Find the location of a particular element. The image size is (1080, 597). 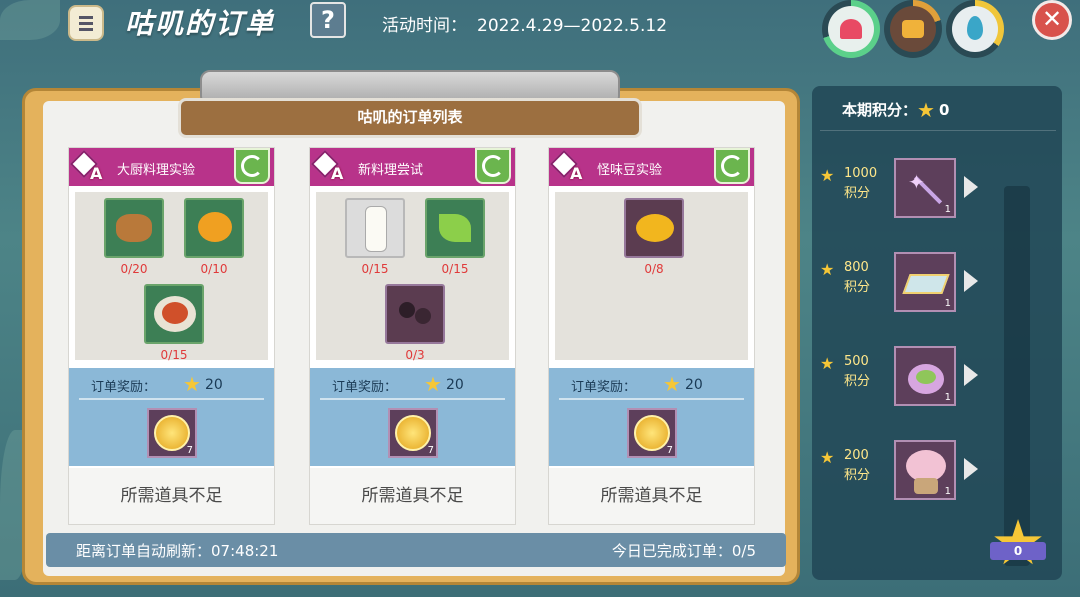

crystal-mat-icon: 1 is located at coordinates (925, 282).